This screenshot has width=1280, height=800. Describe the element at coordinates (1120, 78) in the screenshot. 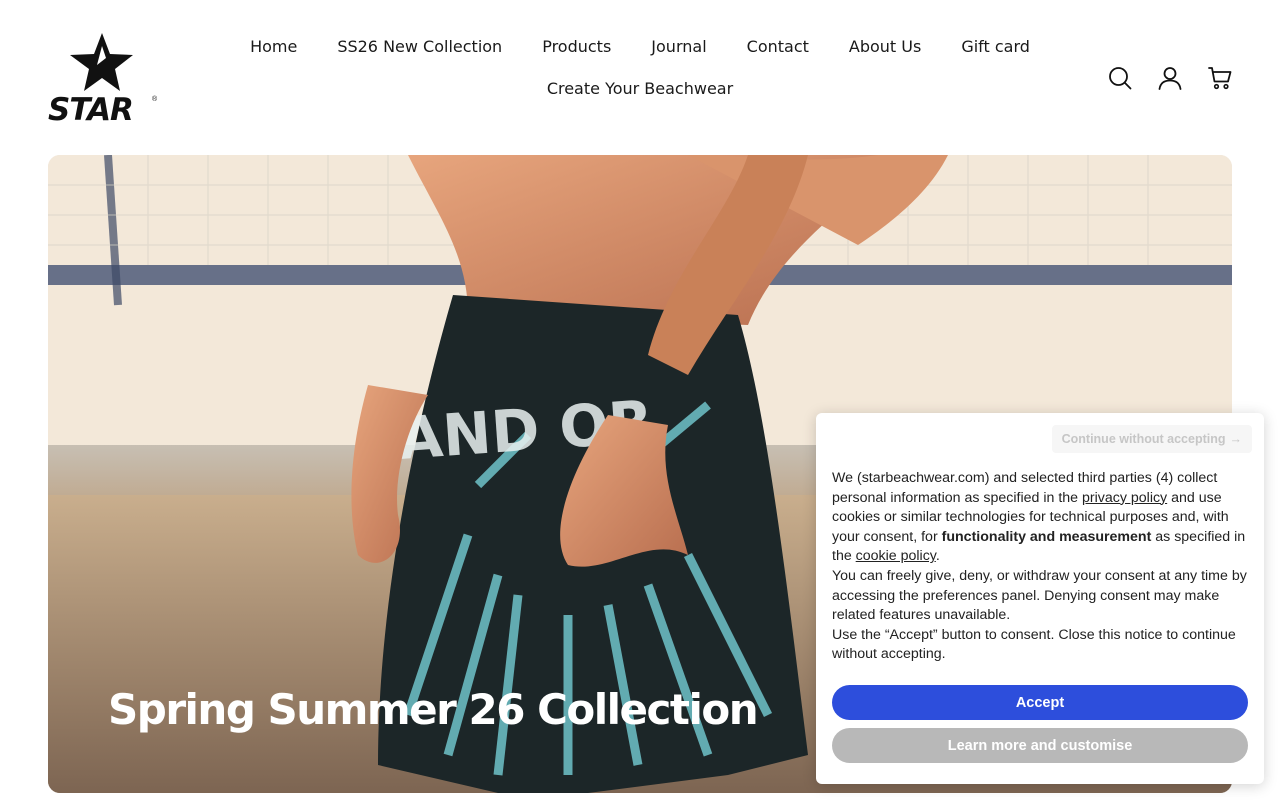

I see `search-icon` at that location.